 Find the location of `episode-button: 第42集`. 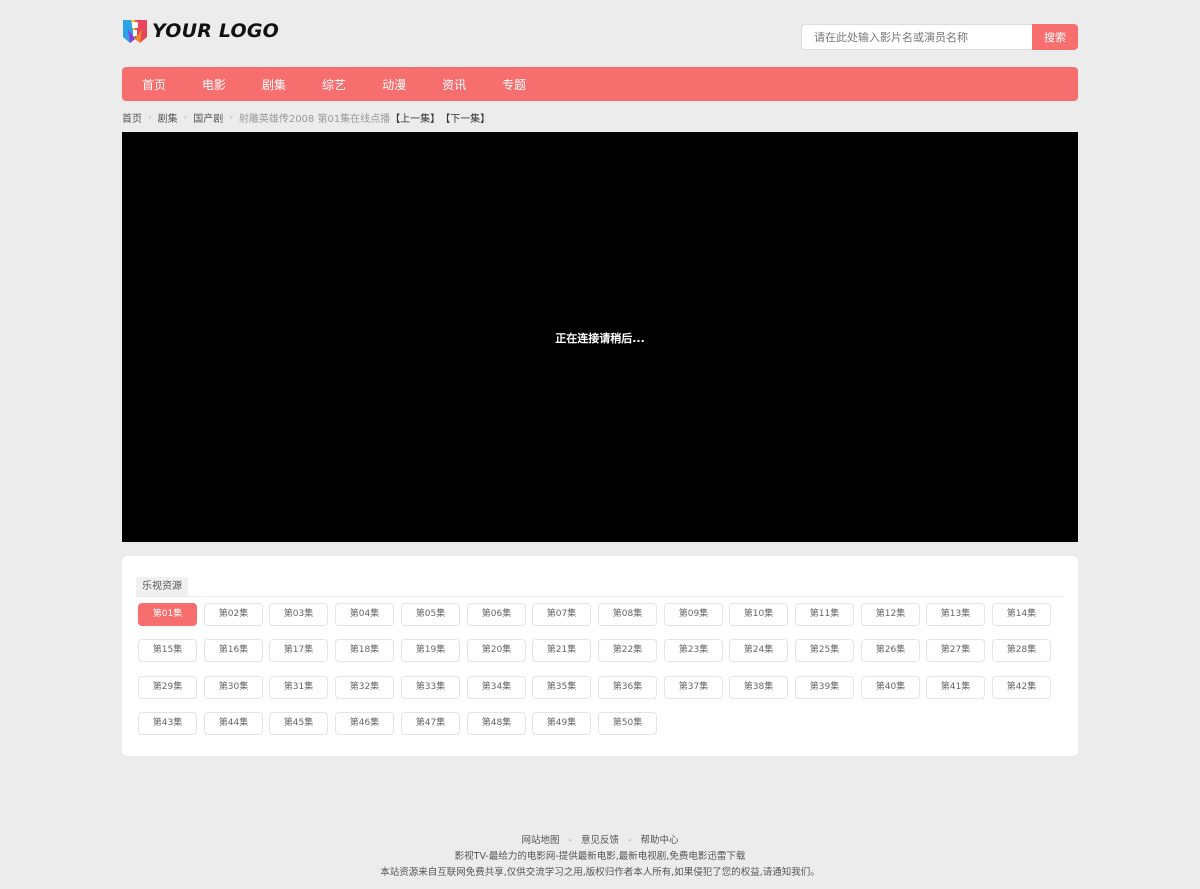

episode-button: 第42集 is located at coordinates (1021, 687).